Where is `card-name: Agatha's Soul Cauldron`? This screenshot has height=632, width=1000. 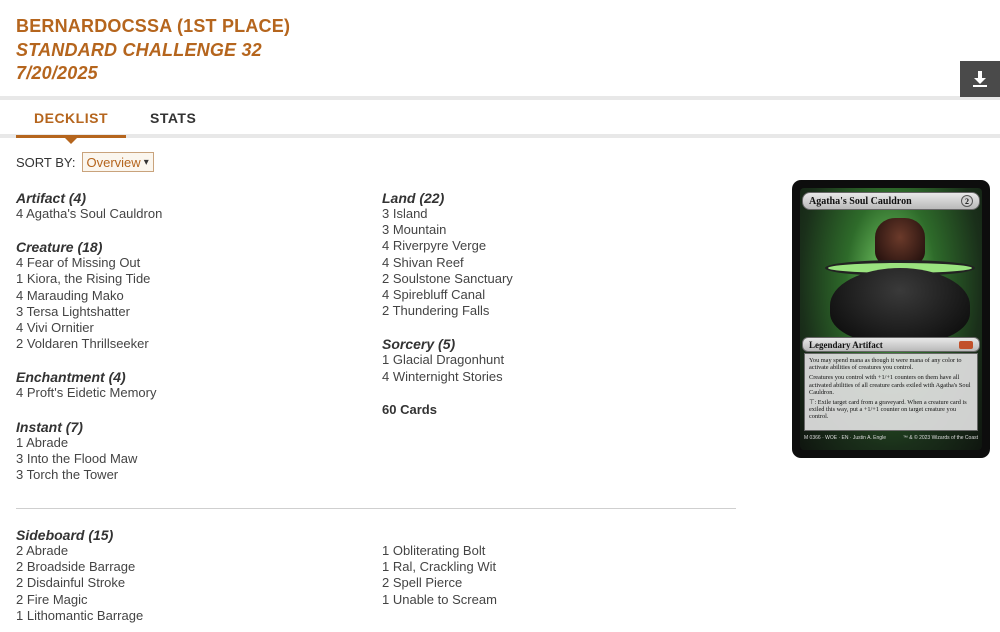
card-name: Agatha's Soul Cauldron is located at coordinates (860, 201).